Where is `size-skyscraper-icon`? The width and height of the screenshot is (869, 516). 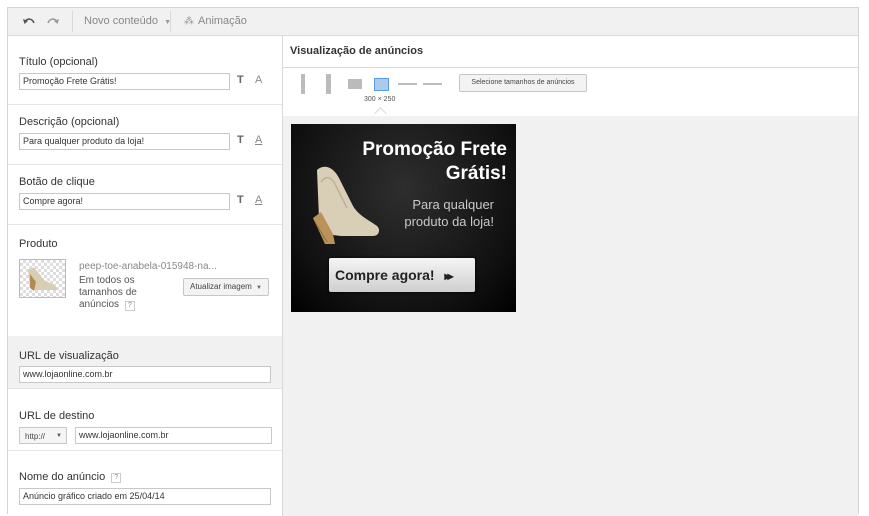
size-skyscraper-icon is located at coordinates (303, 84).